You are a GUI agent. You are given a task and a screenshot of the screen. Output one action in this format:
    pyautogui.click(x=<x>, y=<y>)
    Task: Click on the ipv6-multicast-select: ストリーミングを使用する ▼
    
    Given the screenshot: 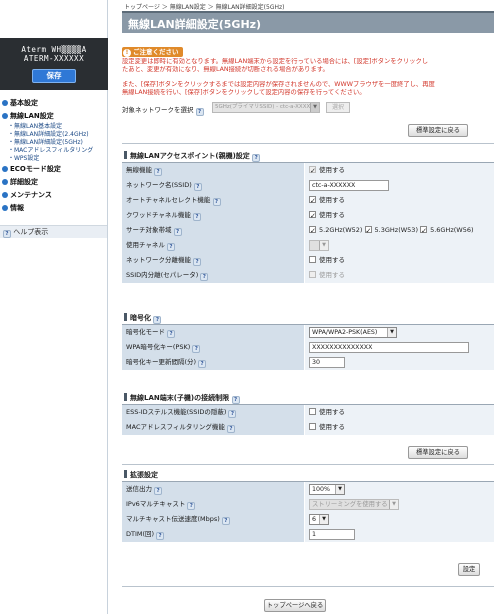 What is the action you would take?
    pyautogui.click(x=354, y=504)
    